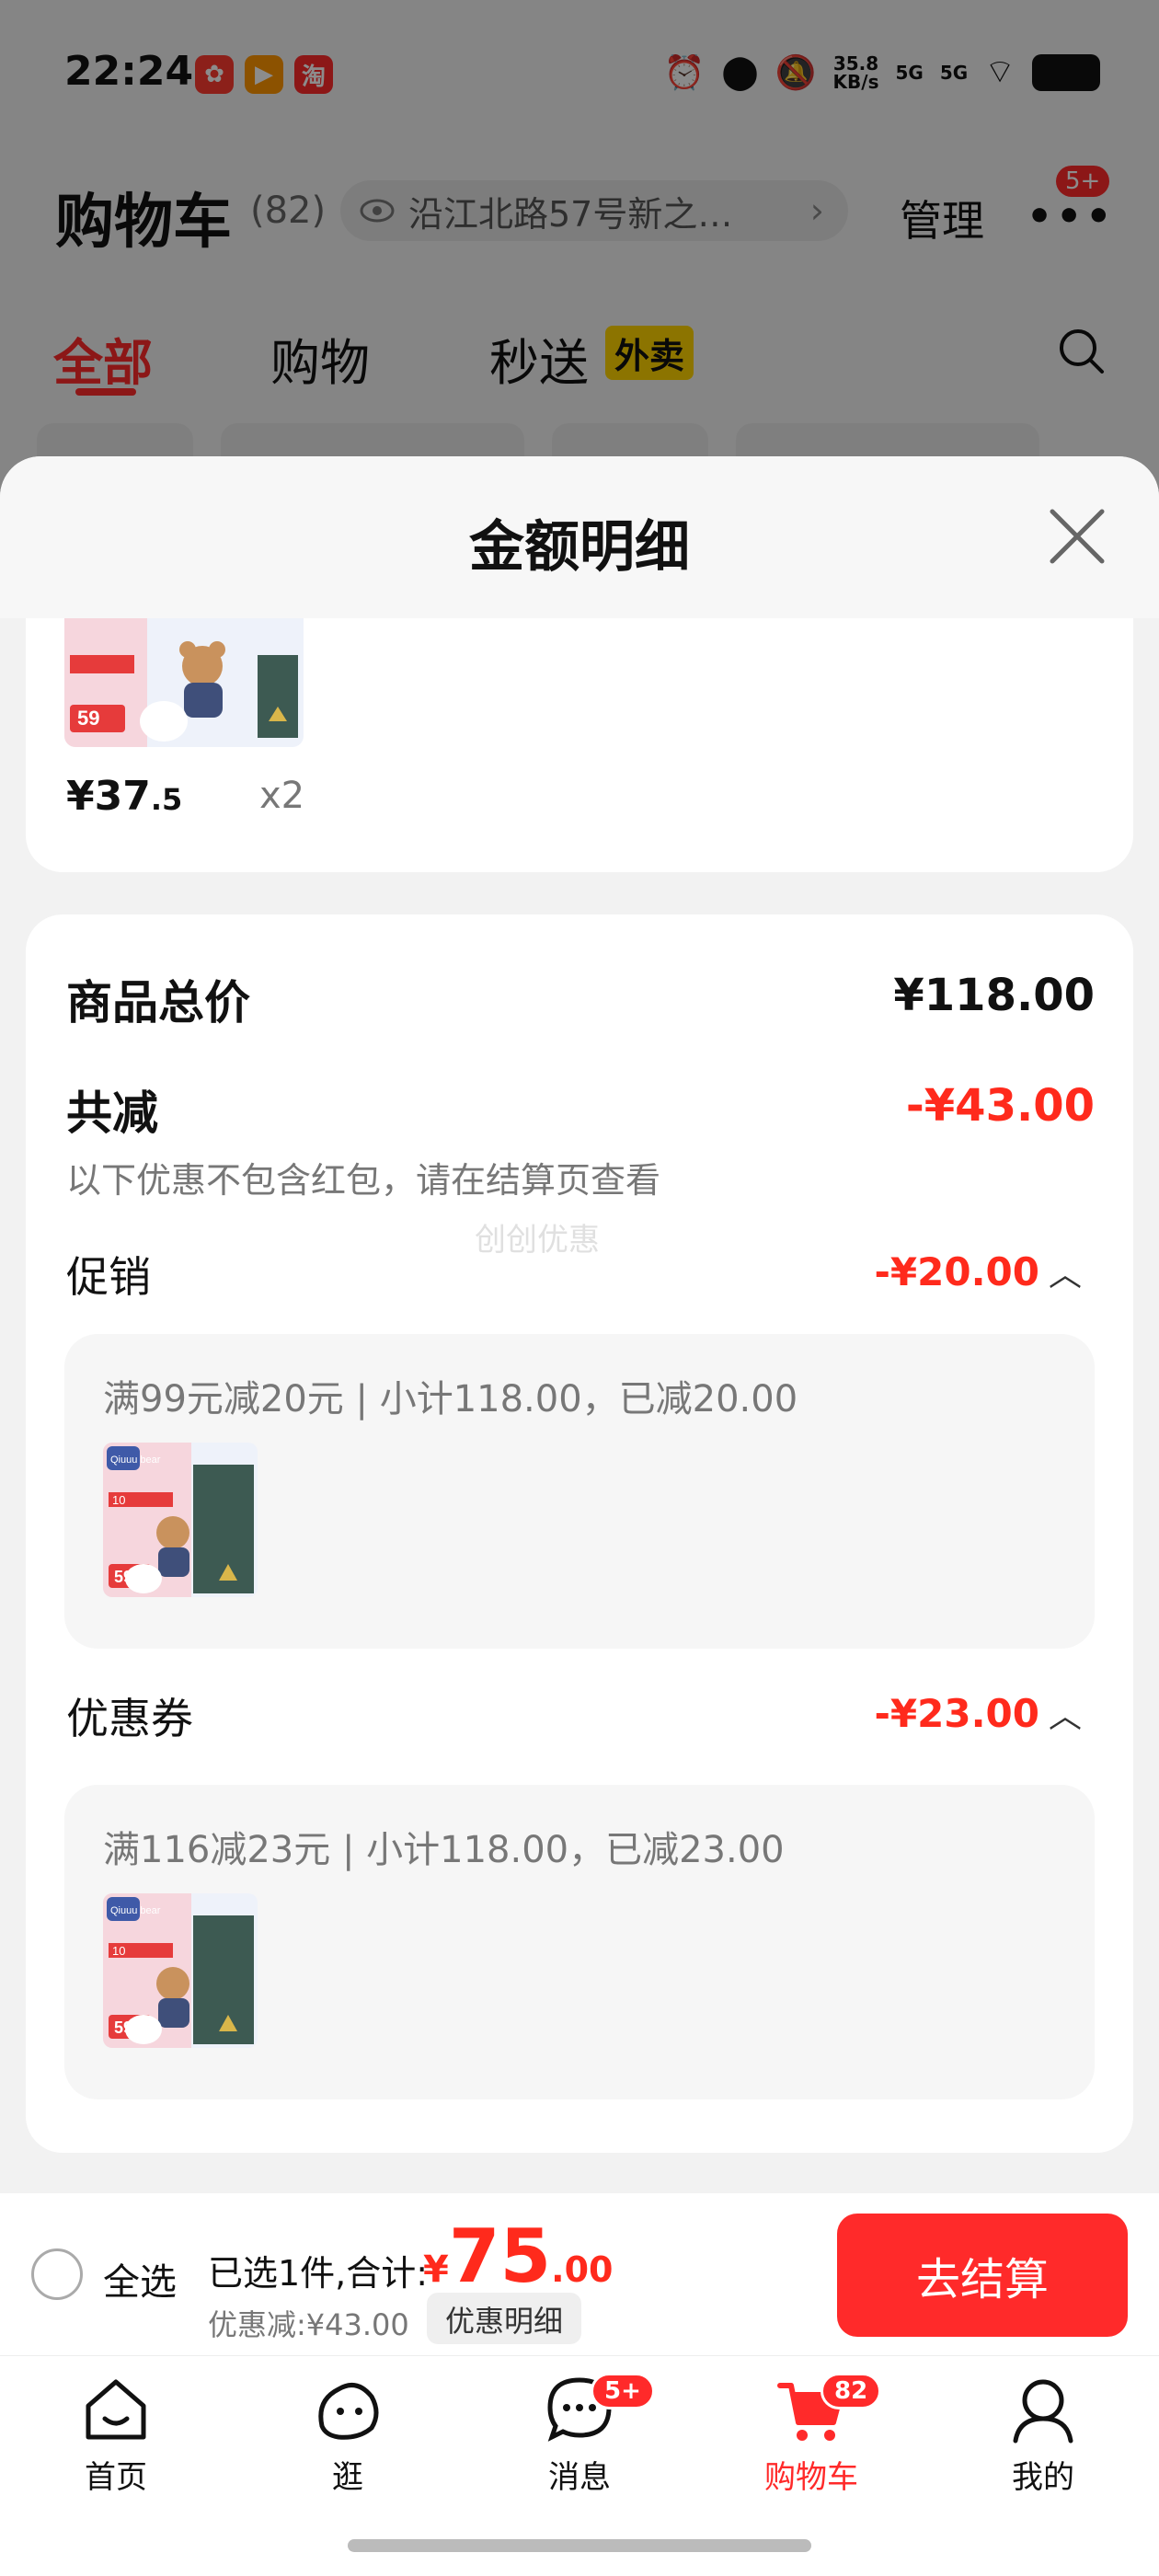 This screenshot has width=1159, height=2576. What do you see at coordinates (112, 1113) in the screenshot?
I see `total-reduction-label: 共减` at bounding box center [112, 1113].